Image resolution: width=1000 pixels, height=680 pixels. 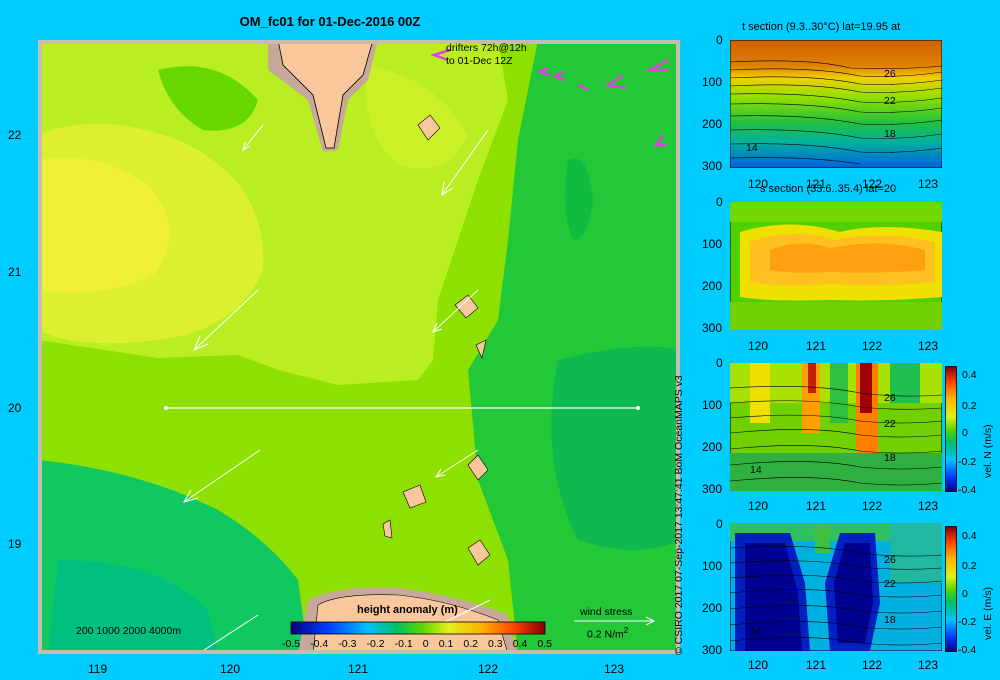 What do you see at coordinates (890, 620) in the screenshot?
I see `e-contour-label-18: 18` at bounding box center [890, 620].